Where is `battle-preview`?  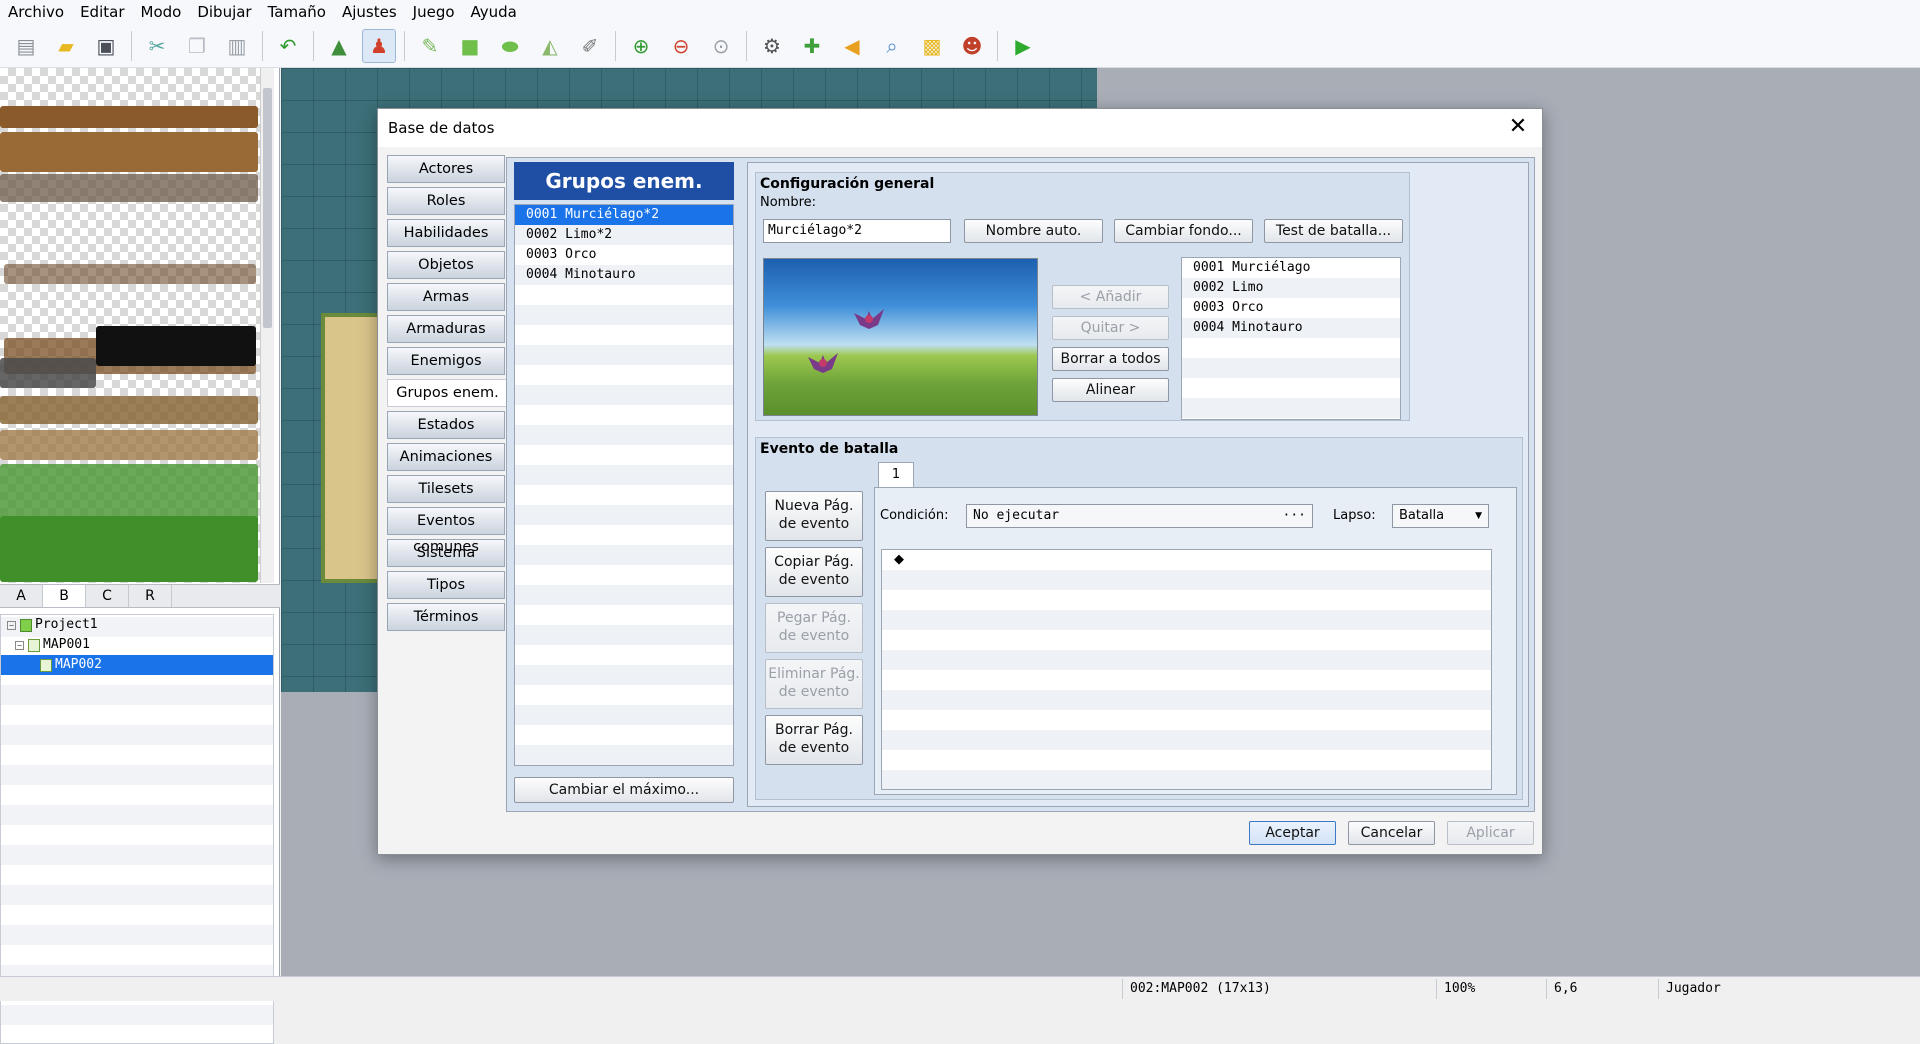 battle-preview is located at coordinates (900, 337).